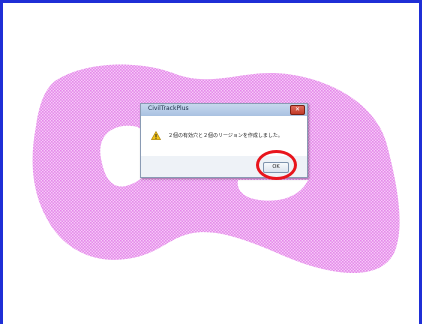 This screenshot has height=324, width=422. I want to click on close-icon: ✕, so click(297, 109).